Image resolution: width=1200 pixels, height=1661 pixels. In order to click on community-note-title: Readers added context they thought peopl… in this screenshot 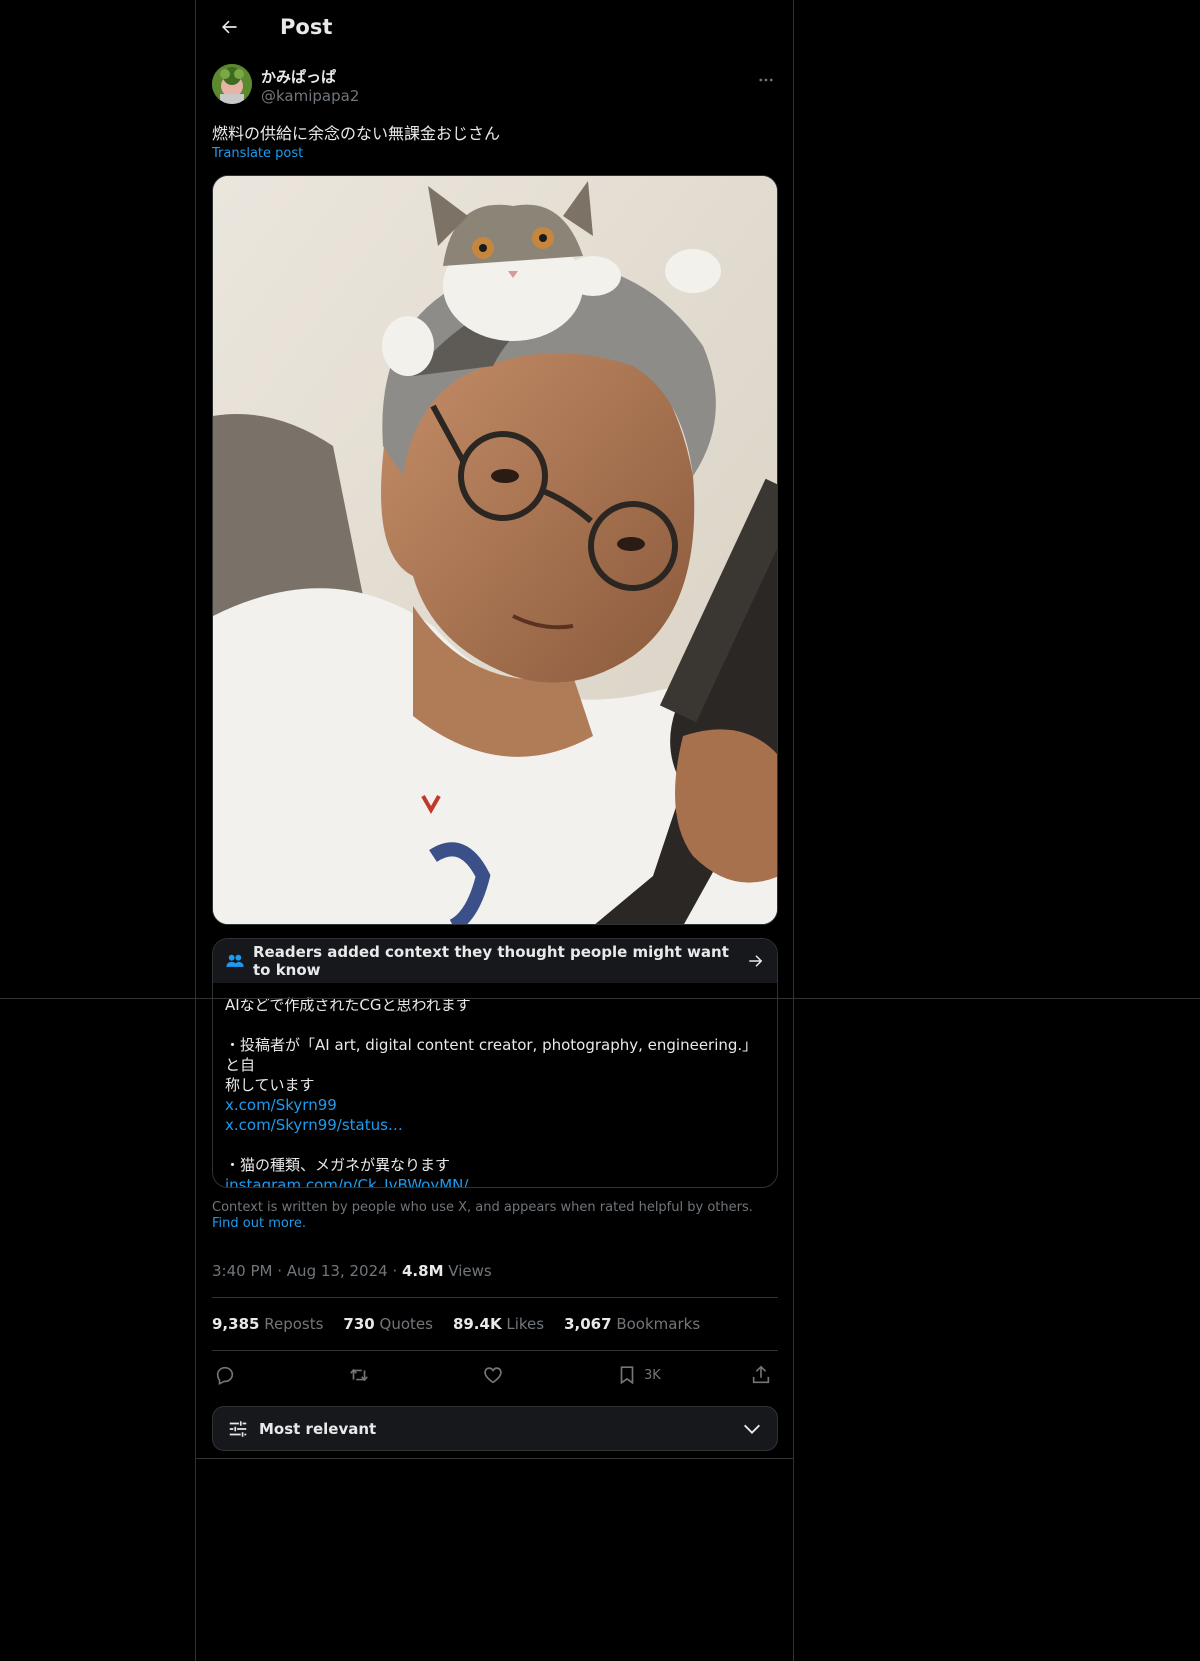, I will do `click(491, 961)`.